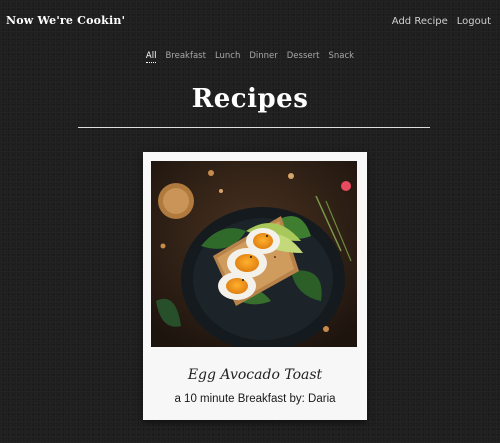  I want to click on page-title: Recipes, so click(250, 99).